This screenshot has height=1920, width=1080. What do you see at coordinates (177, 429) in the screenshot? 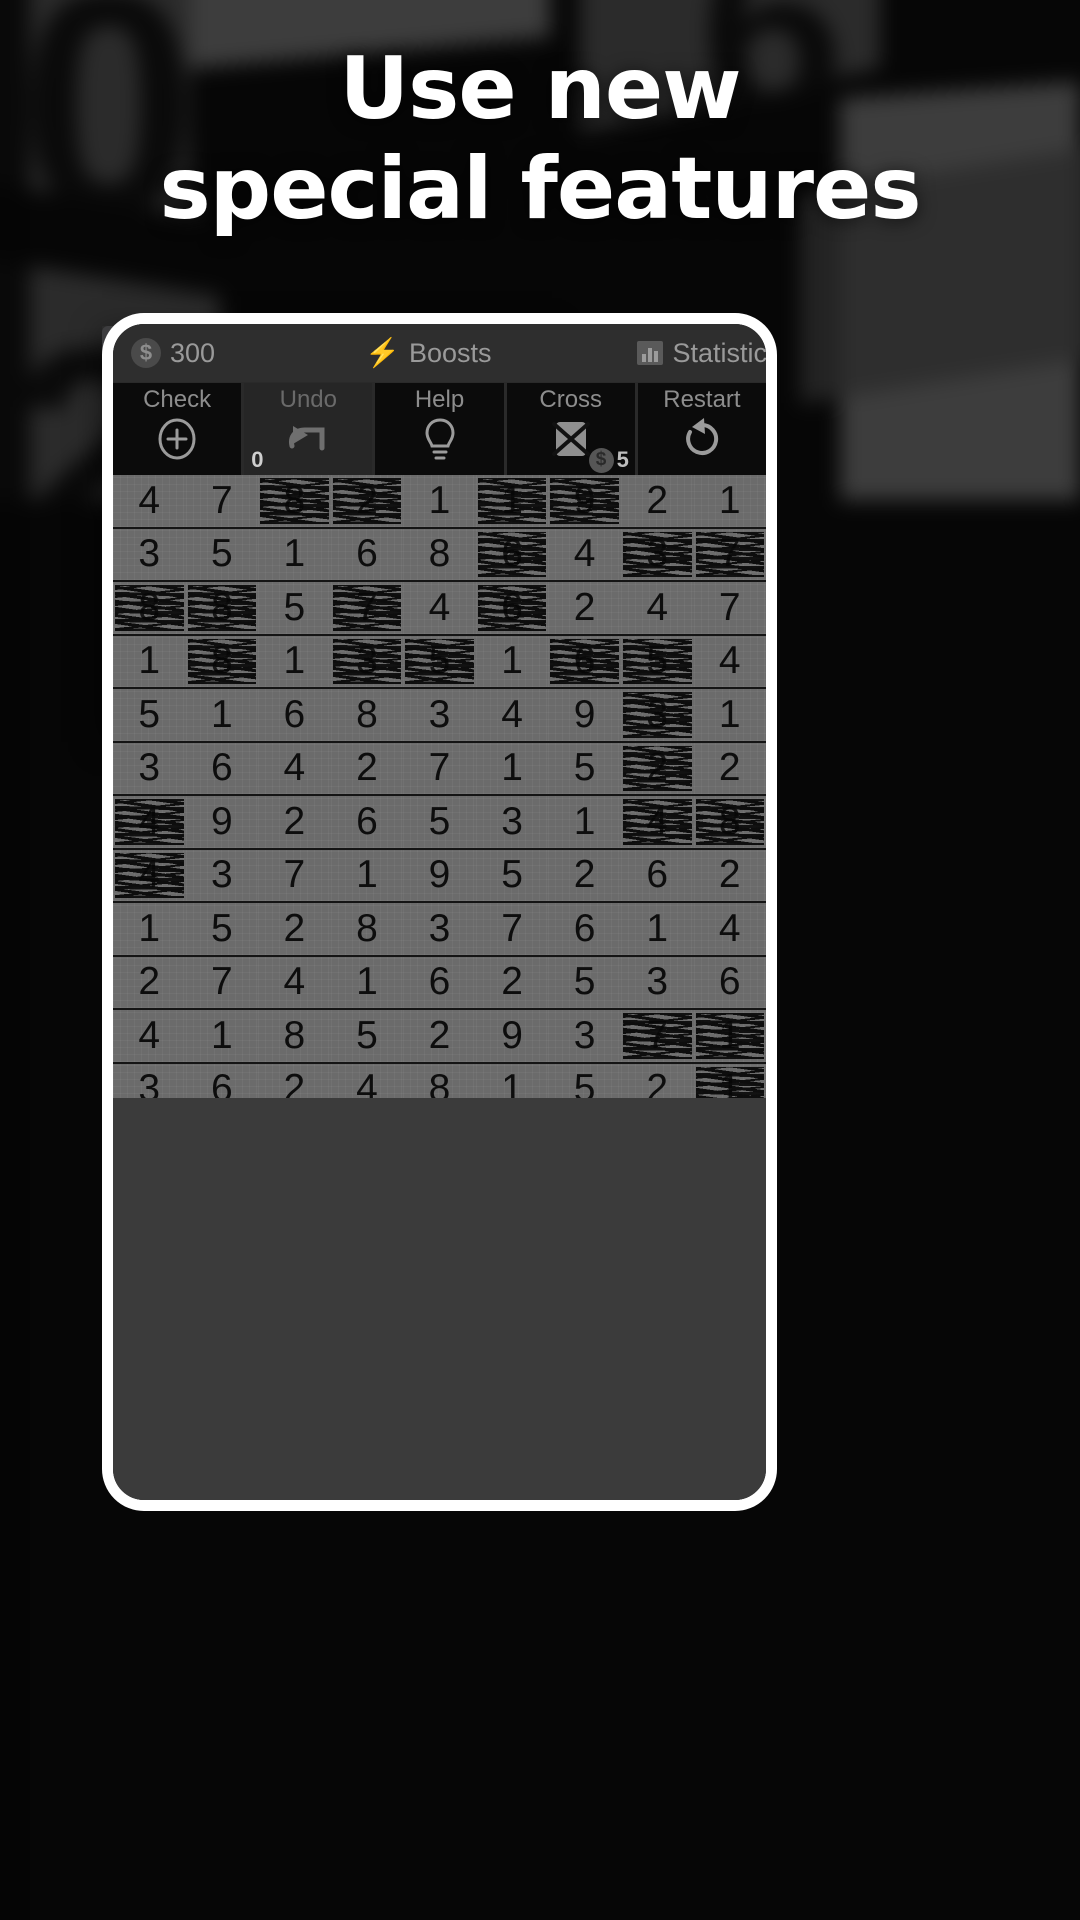
I see `check-button: Check` at bounding box center [177, 429].